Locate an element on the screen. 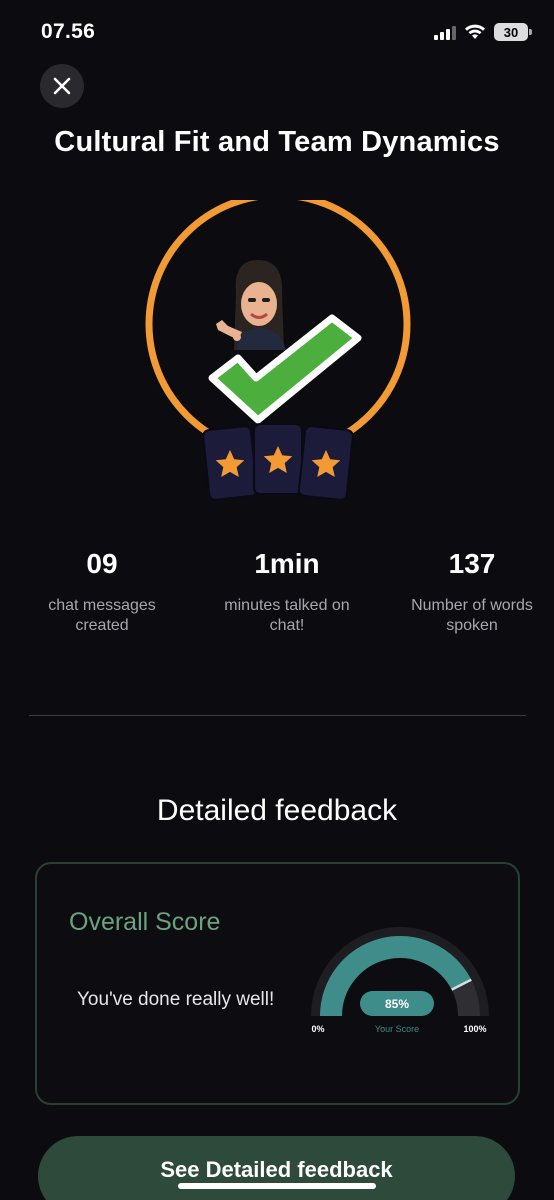 This screenshot has height=1200, width=554. cta-label: See Detailed feedback is located at coordinates (276, 1169).